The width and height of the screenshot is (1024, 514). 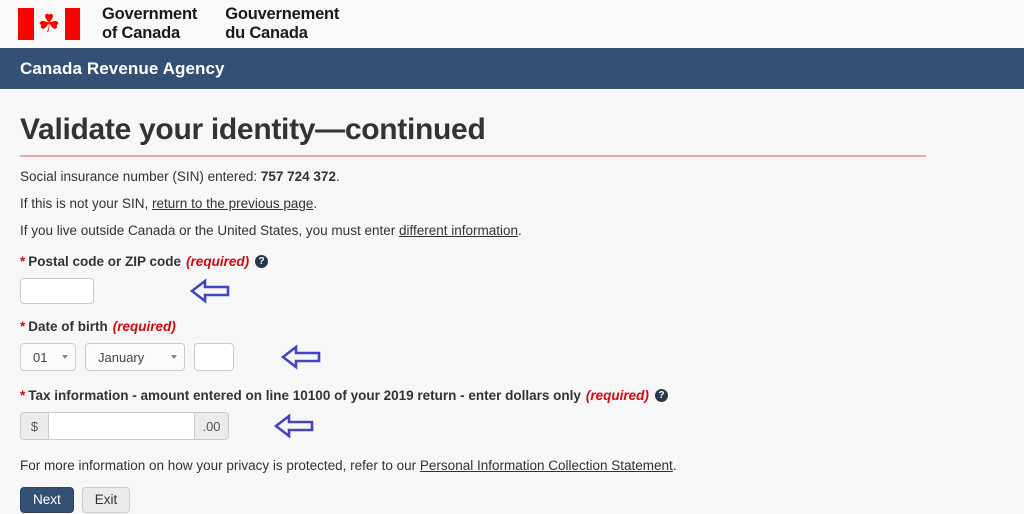 What do you see at coordinates (512, 500) in the screenshot?
I see `form-button-row: Next Exit` at bounding box center [512, 500].